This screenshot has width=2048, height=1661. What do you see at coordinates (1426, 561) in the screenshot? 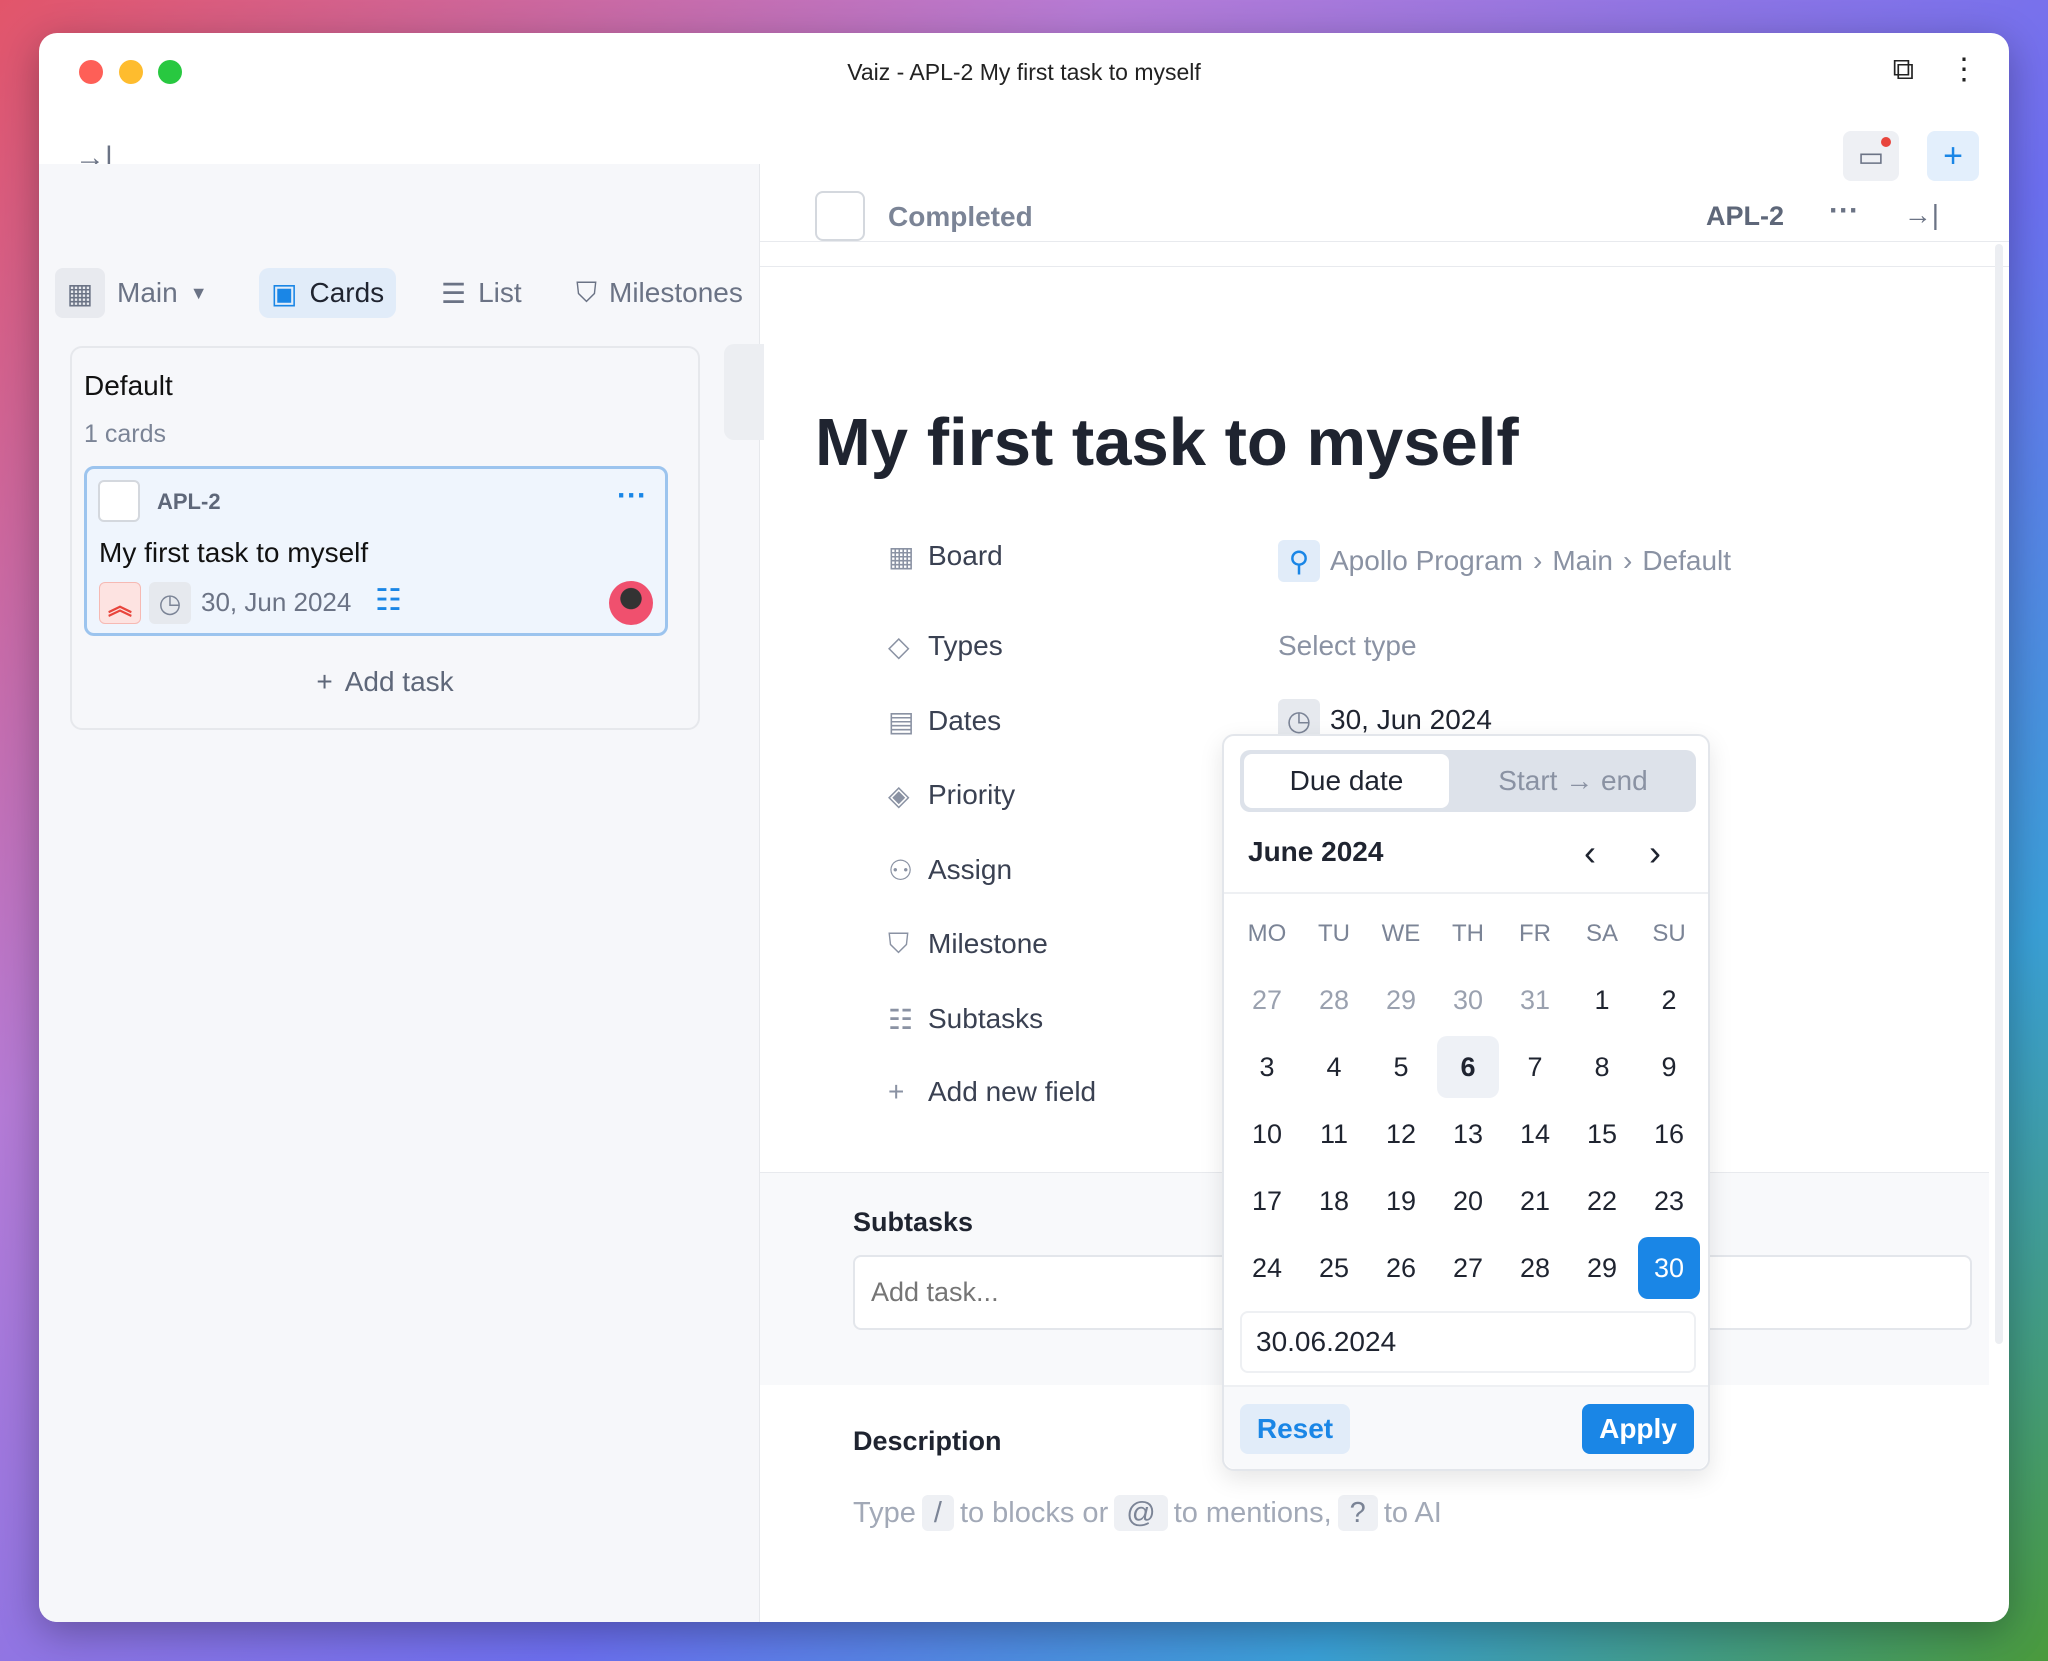
I see `breadcrumb-item: Apollo Program` at bounding box center [1426, 561].